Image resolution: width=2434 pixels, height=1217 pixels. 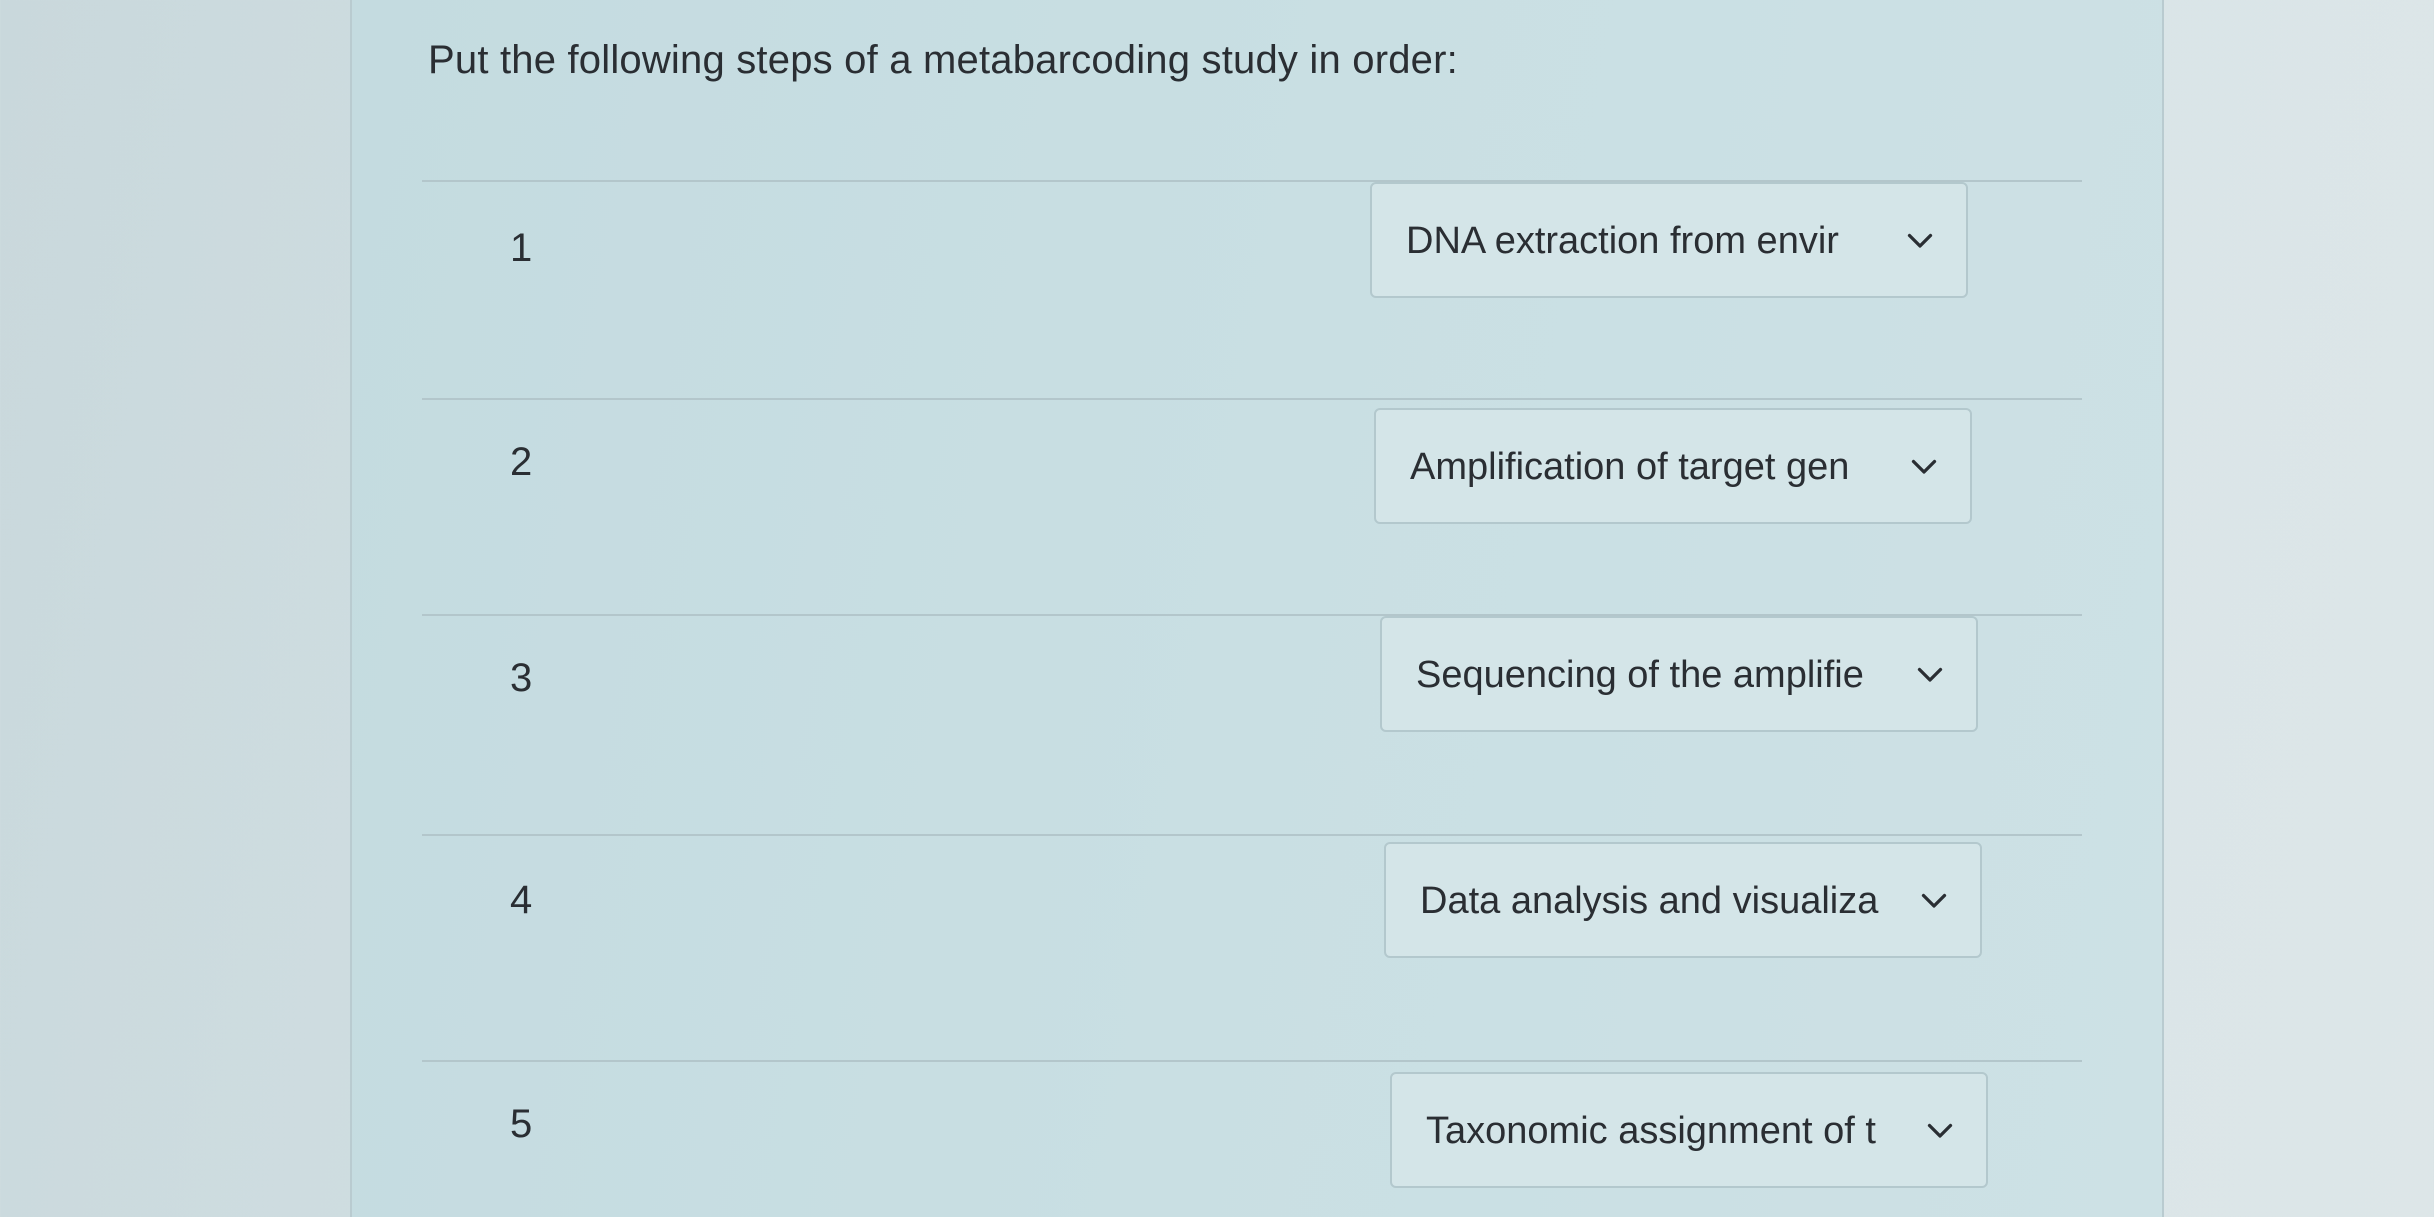 I want to click on dropdown-selected-value: Sequencing of the amplifie, so click(x=1640, y=675).